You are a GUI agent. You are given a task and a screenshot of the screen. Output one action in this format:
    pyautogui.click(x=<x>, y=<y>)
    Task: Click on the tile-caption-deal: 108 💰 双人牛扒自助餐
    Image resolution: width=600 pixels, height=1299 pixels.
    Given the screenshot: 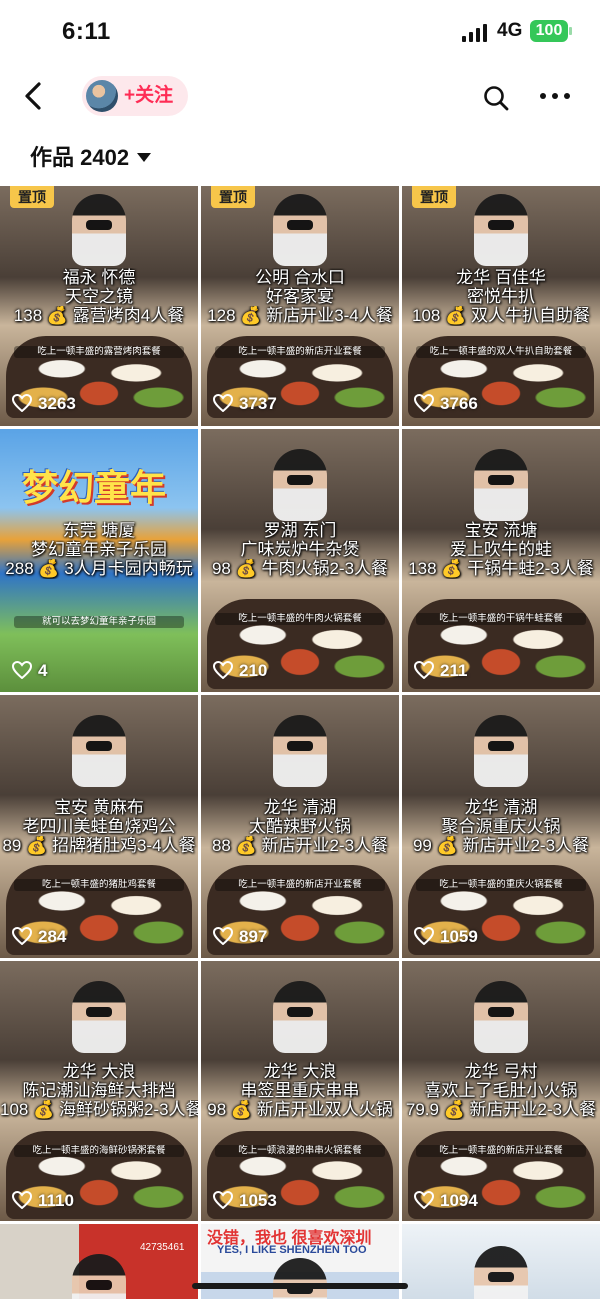 What is the action you would take?
    pyautogui.click(x=501, y=315)
    